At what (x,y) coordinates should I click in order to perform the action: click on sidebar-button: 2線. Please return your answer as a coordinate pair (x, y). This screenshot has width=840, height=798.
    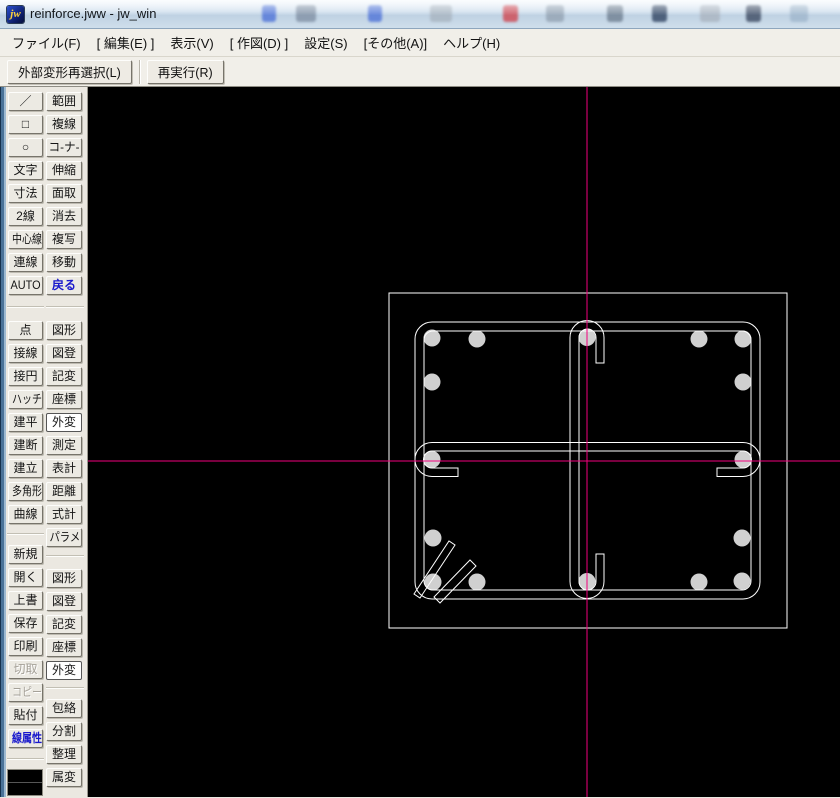
    Looking at the image, I should click on (25, 216).